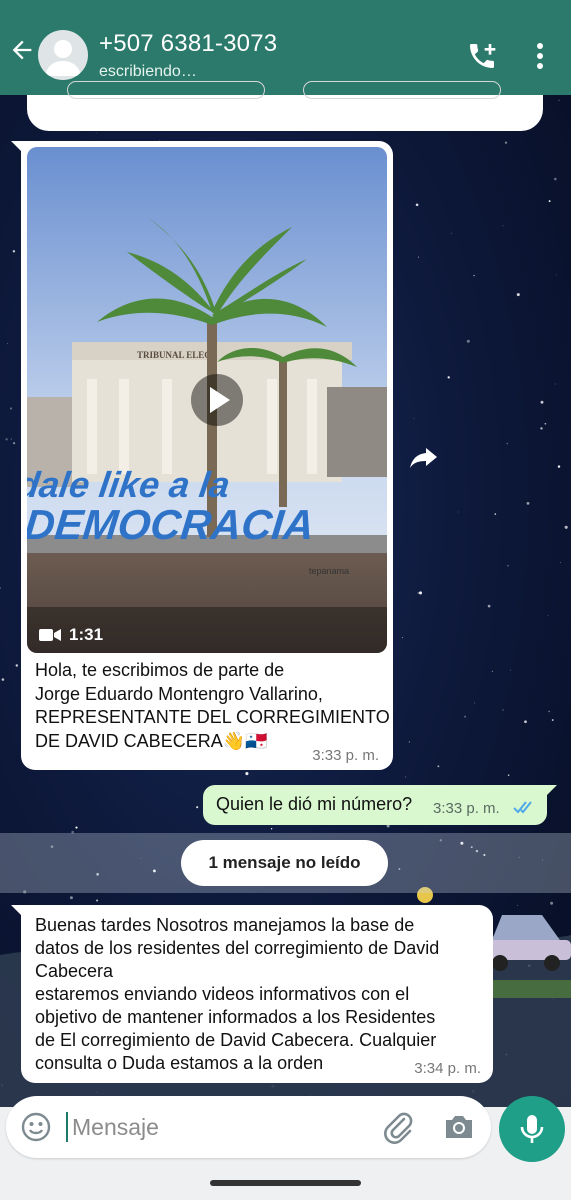 The height and width of the screenshot is (1200, 571). What do you see at coordinates (459, 1127) in the screenshot?
I see `camera-icon` at bounding box center [459, 1127].